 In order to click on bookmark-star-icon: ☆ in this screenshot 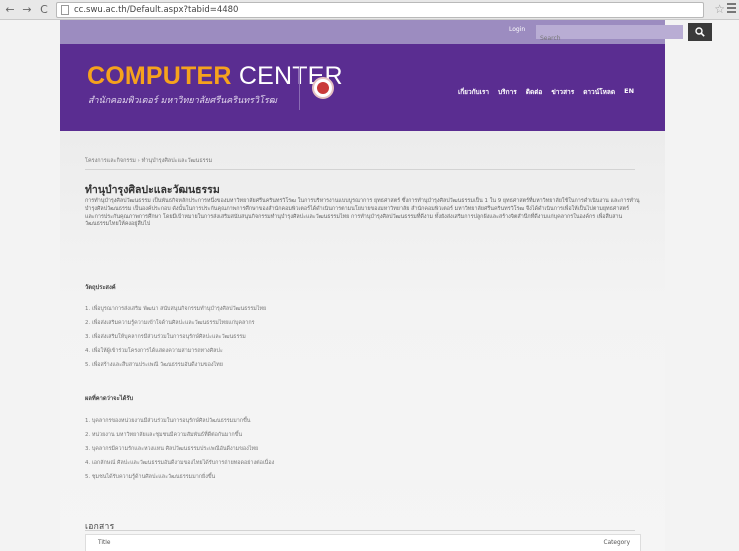, I will do `click(719, 9)`.